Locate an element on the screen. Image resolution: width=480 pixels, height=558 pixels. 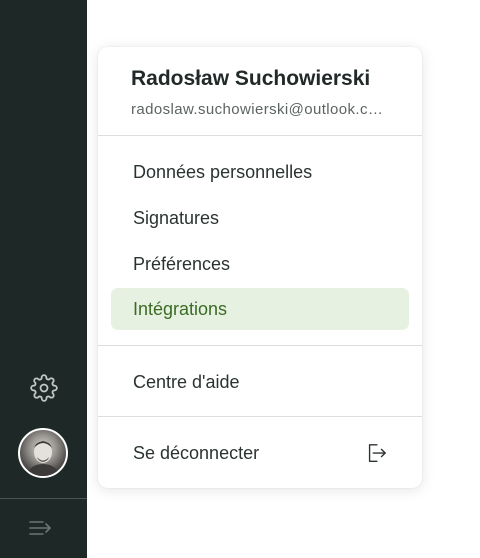
menu-item-integrations: Intégrations is located at coordinates (260, 309).